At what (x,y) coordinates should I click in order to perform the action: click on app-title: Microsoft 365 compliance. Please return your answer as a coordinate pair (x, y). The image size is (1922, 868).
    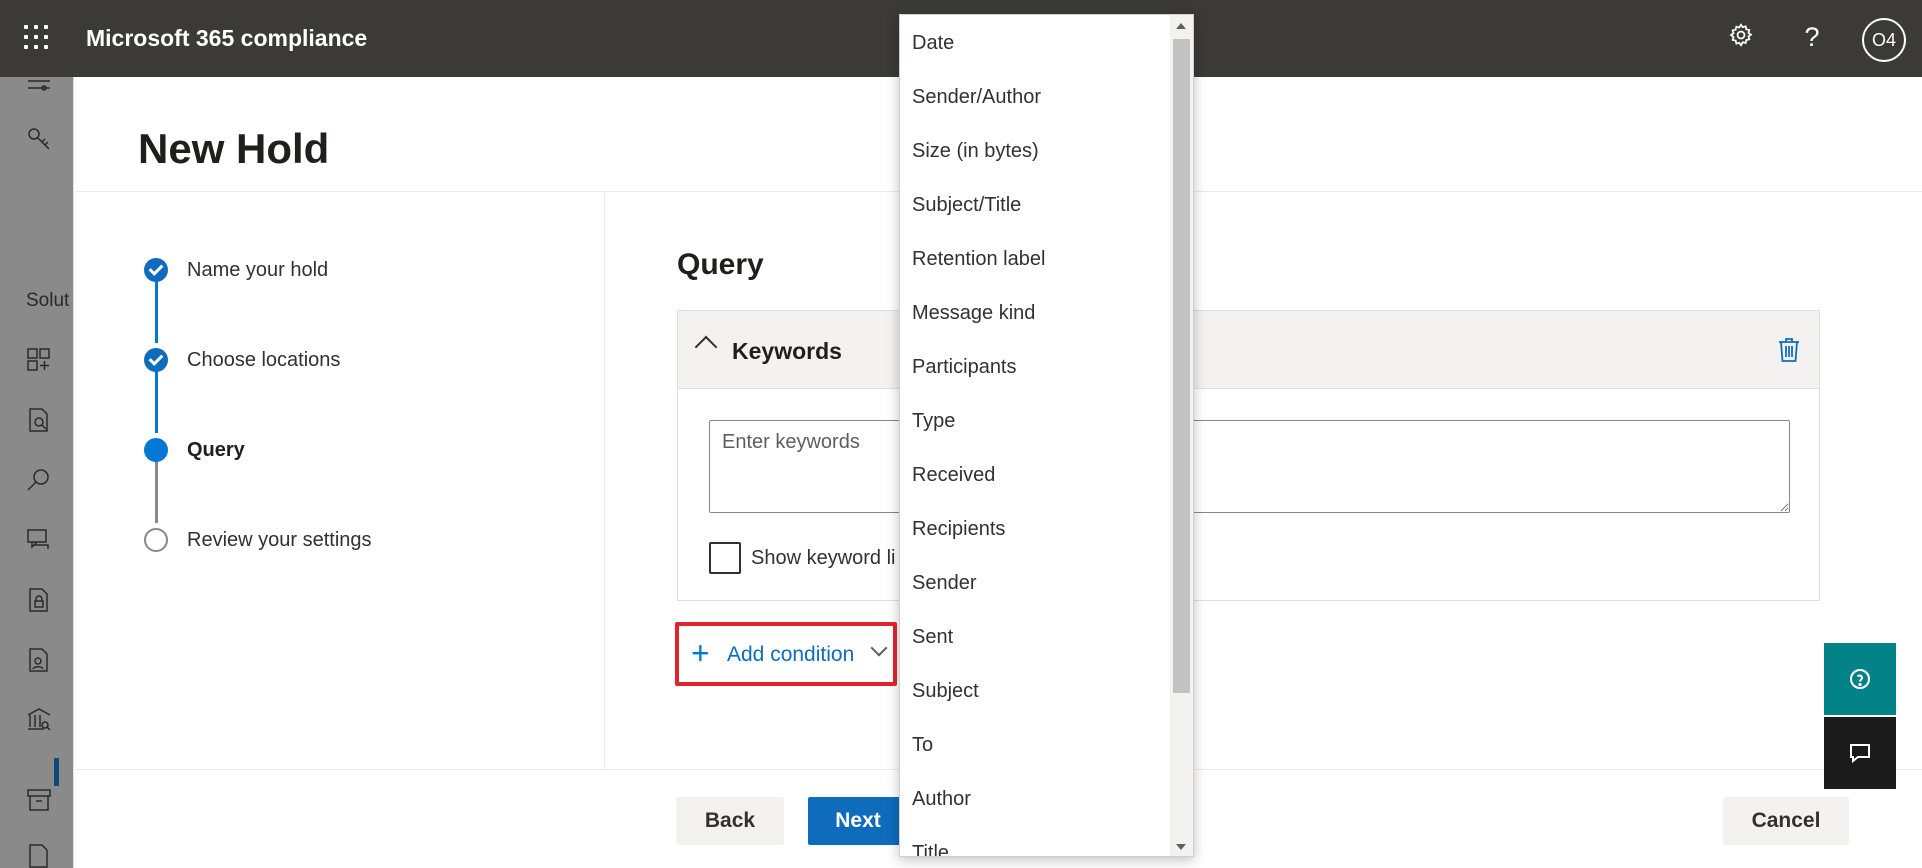
    Looking at the image, I should click on (226, 38).